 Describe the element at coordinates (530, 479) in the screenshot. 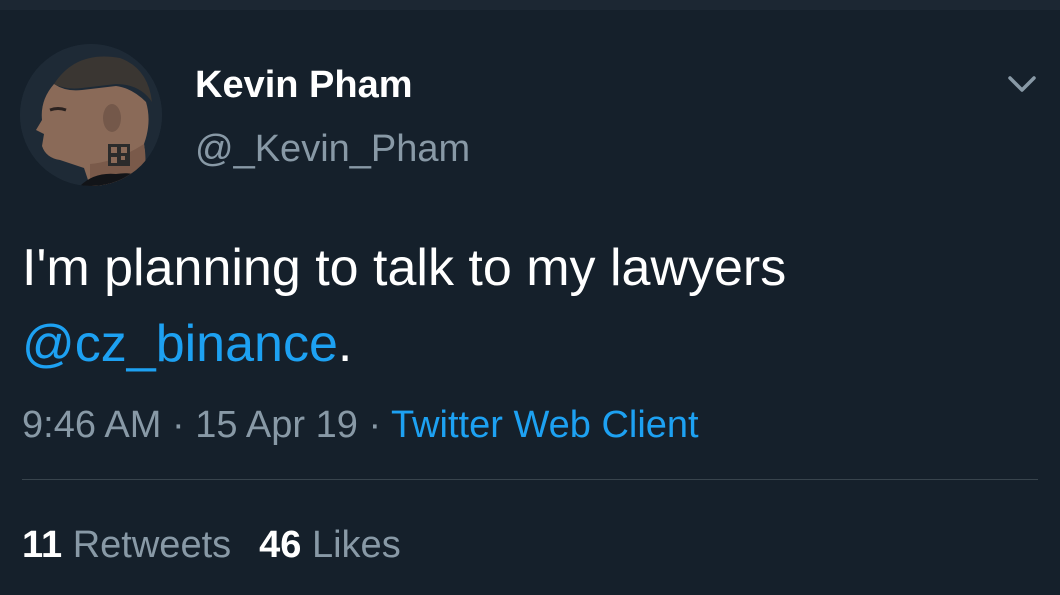

I see `divider` at that location.